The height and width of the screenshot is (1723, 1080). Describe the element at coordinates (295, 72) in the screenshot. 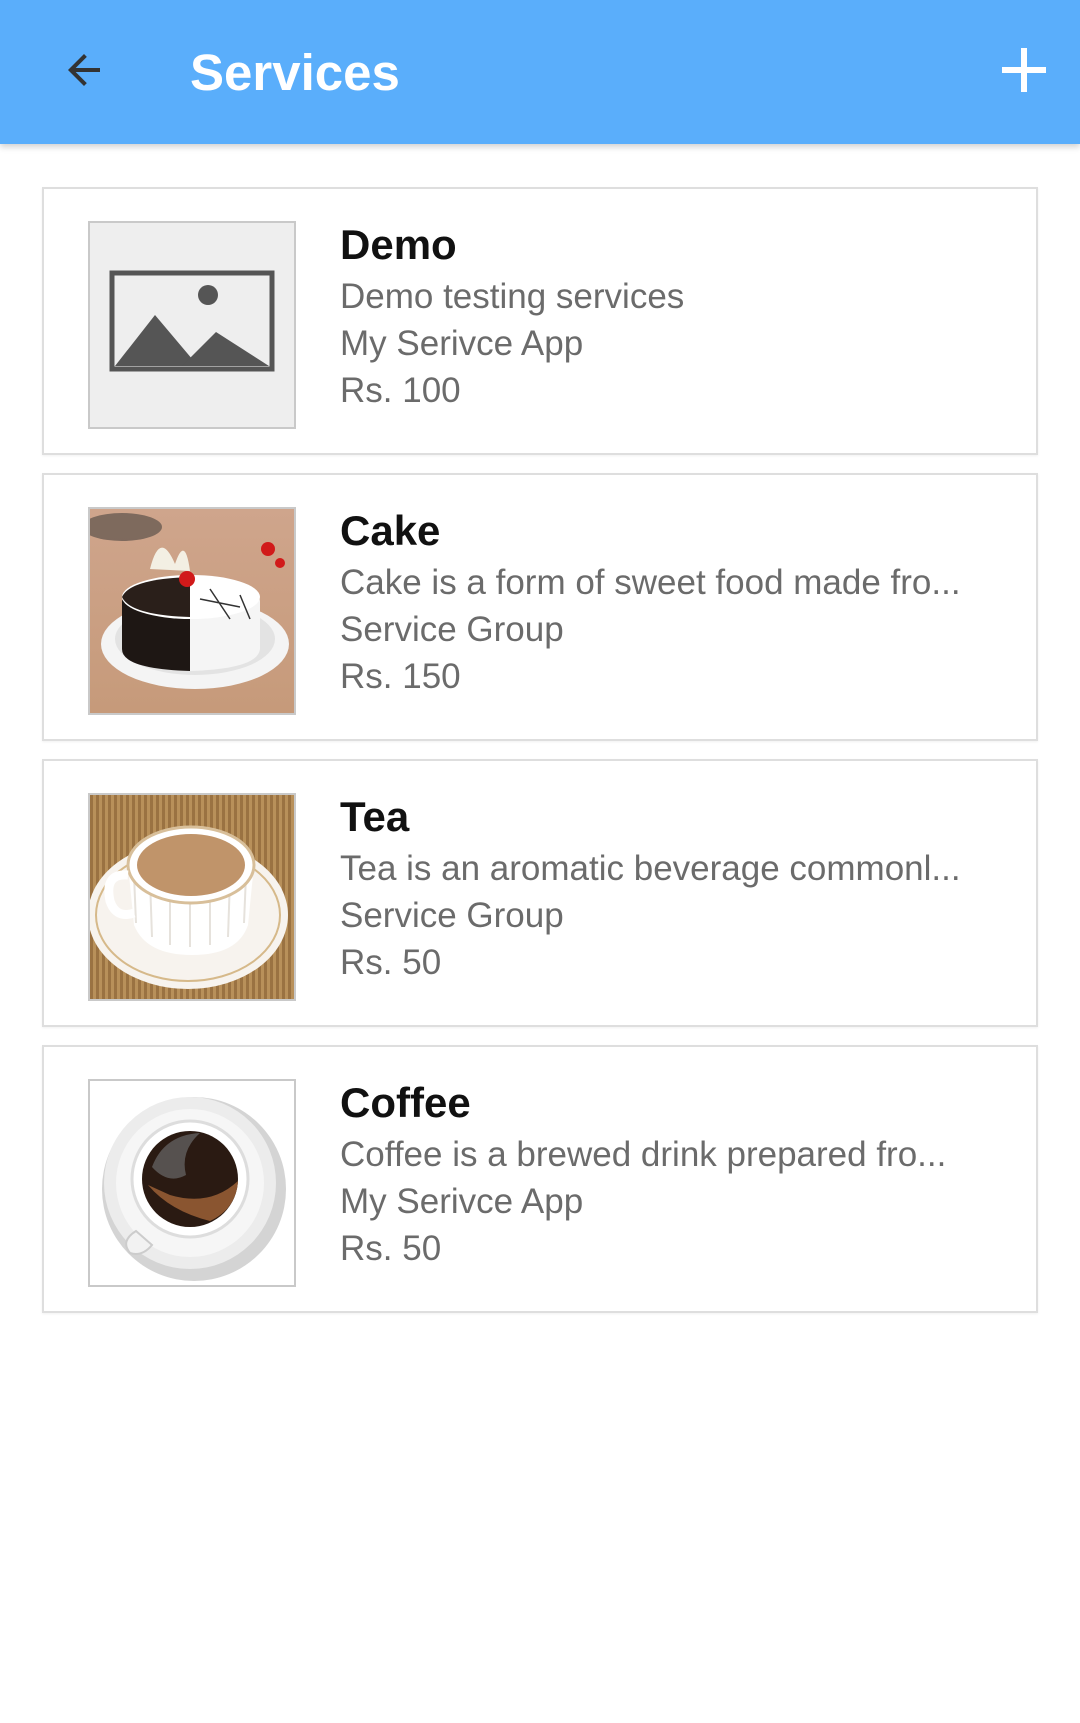

I see `page-title: Services` at that location.